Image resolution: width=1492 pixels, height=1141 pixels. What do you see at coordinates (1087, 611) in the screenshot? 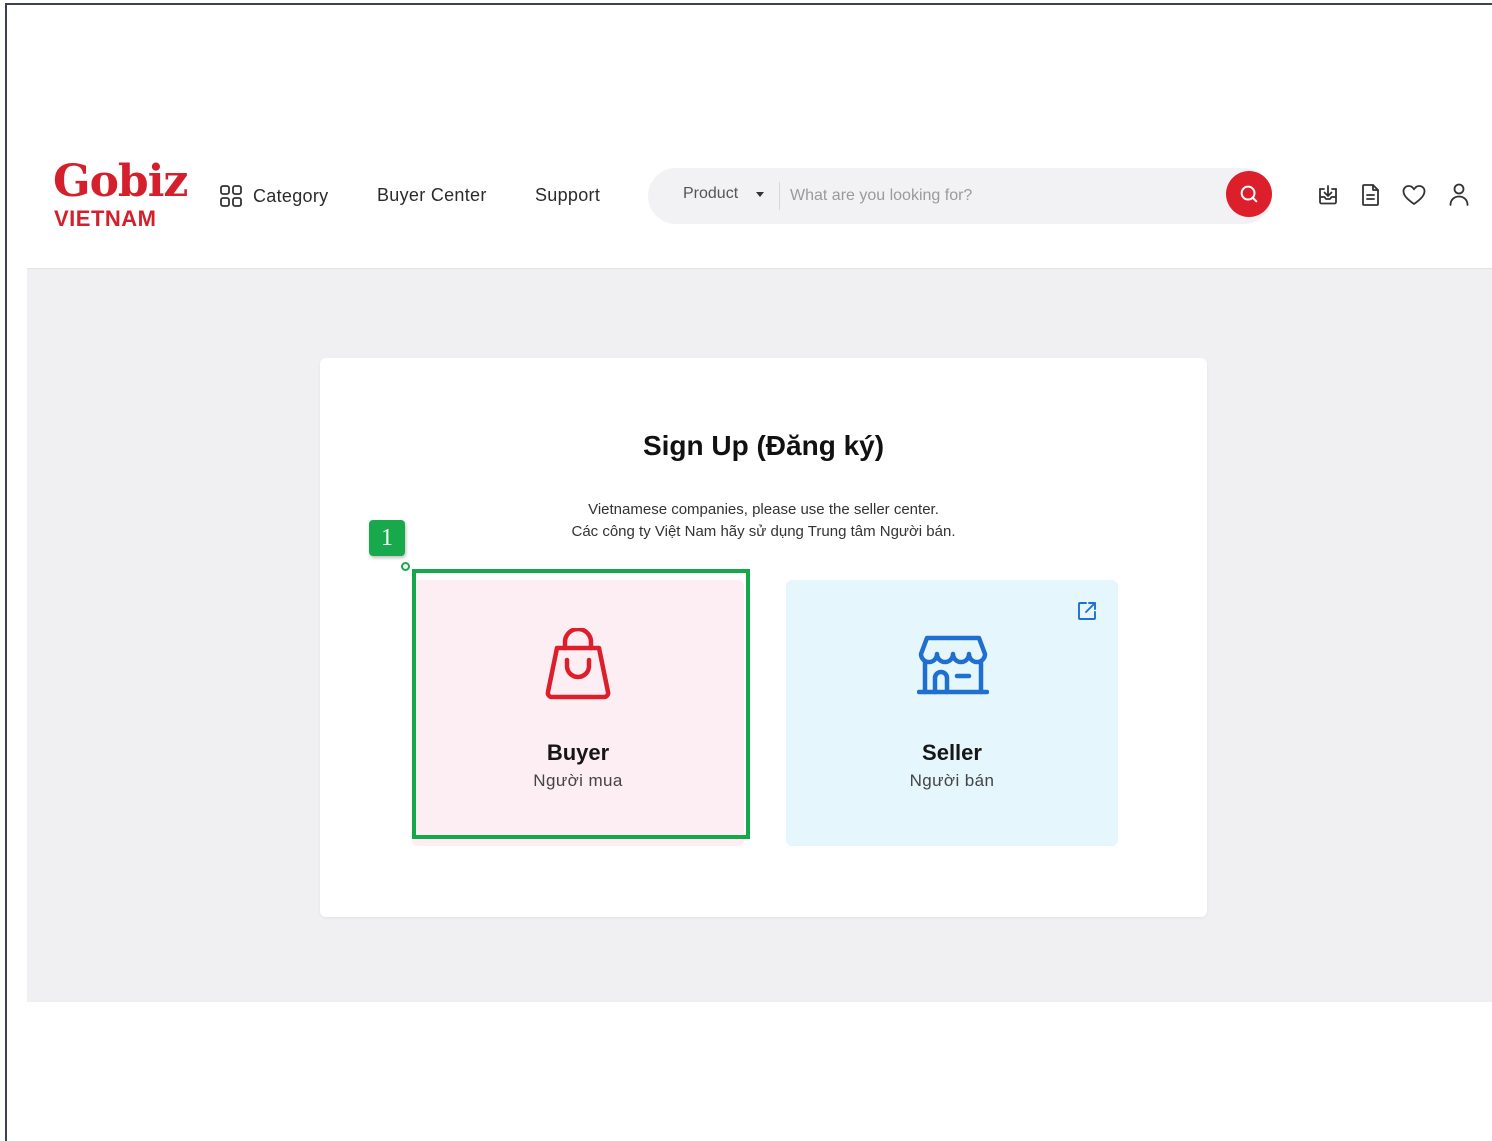
I see `external-link-icon` at bounding box center [1087, 611].